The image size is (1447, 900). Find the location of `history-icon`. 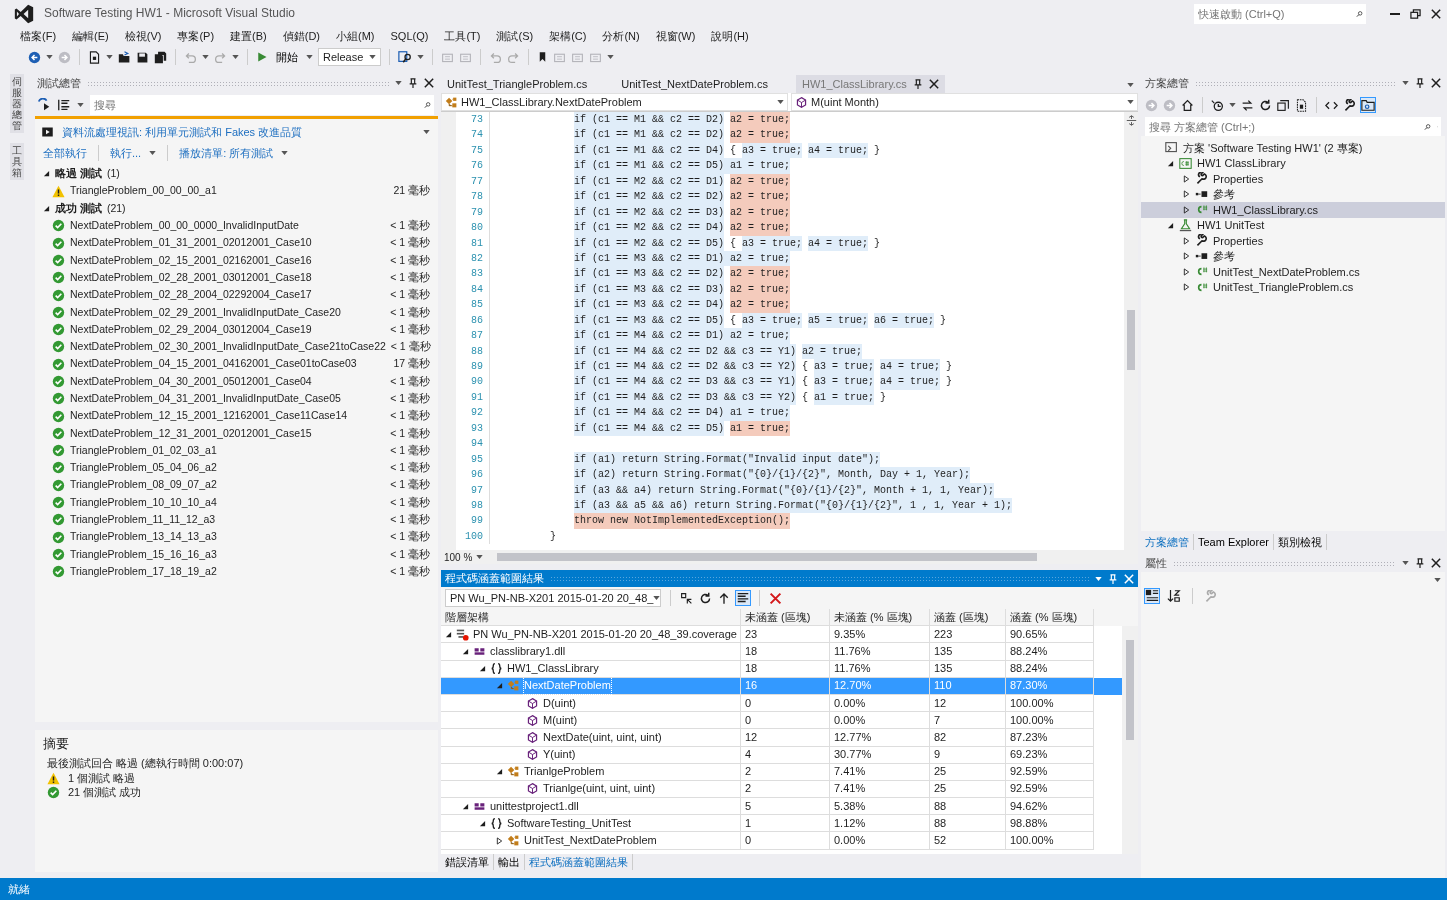

history-icon is located at coordinates (1217, 105).